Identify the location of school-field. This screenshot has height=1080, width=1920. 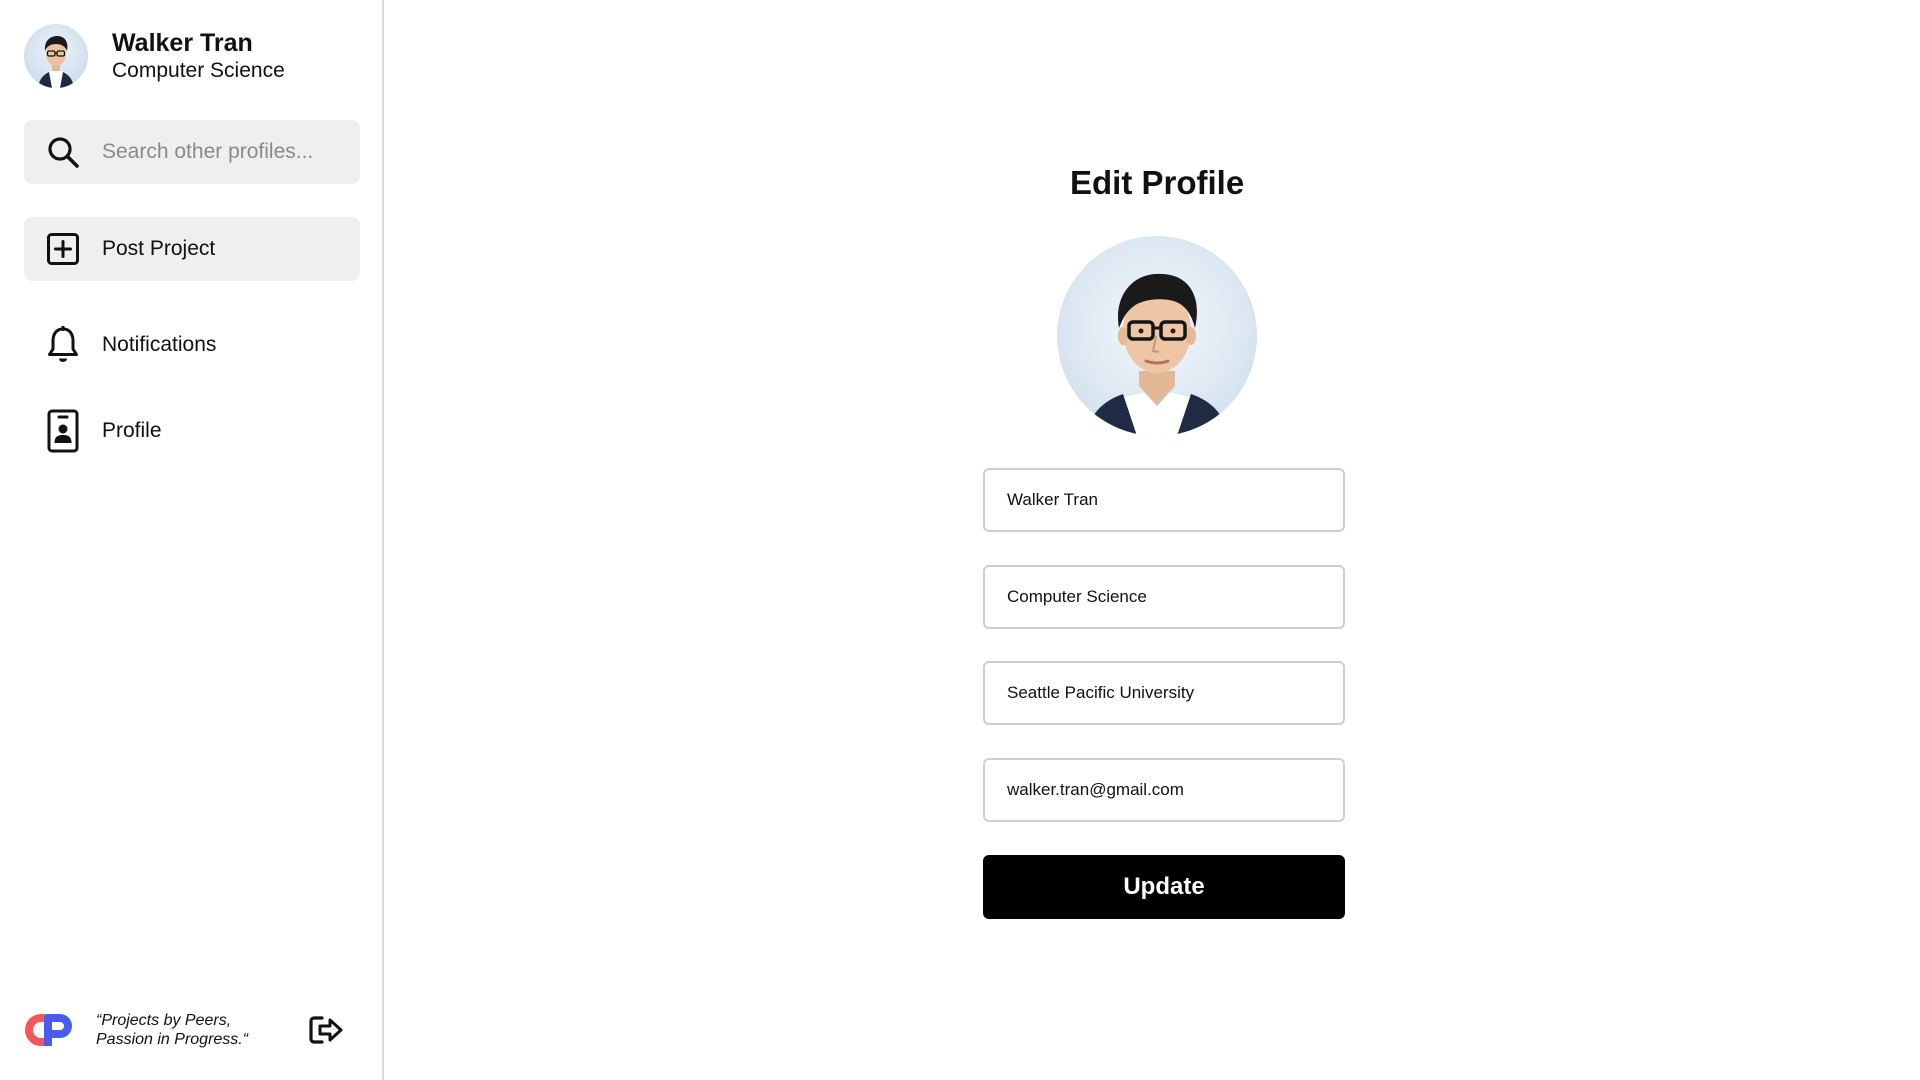
(1164, 693).